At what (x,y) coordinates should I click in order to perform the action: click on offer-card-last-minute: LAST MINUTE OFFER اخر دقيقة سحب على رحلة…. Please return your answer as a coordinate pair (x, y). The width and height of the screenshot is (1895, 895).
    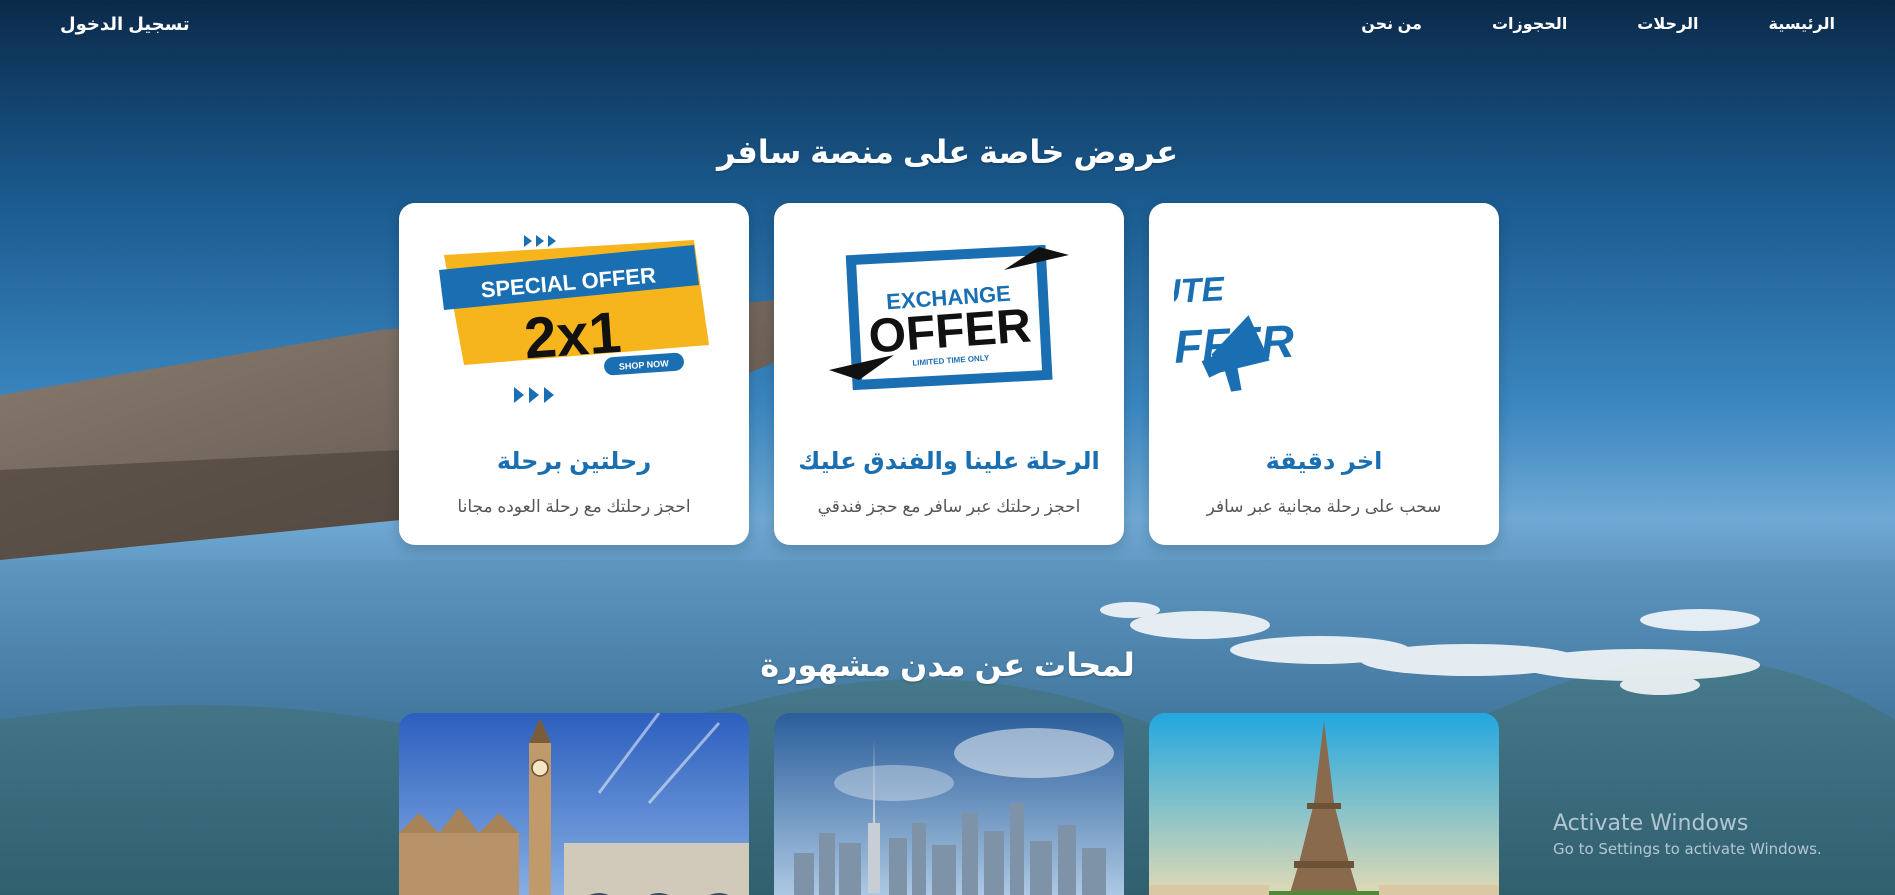
    Looking at the image, I should click on (1324, 374).